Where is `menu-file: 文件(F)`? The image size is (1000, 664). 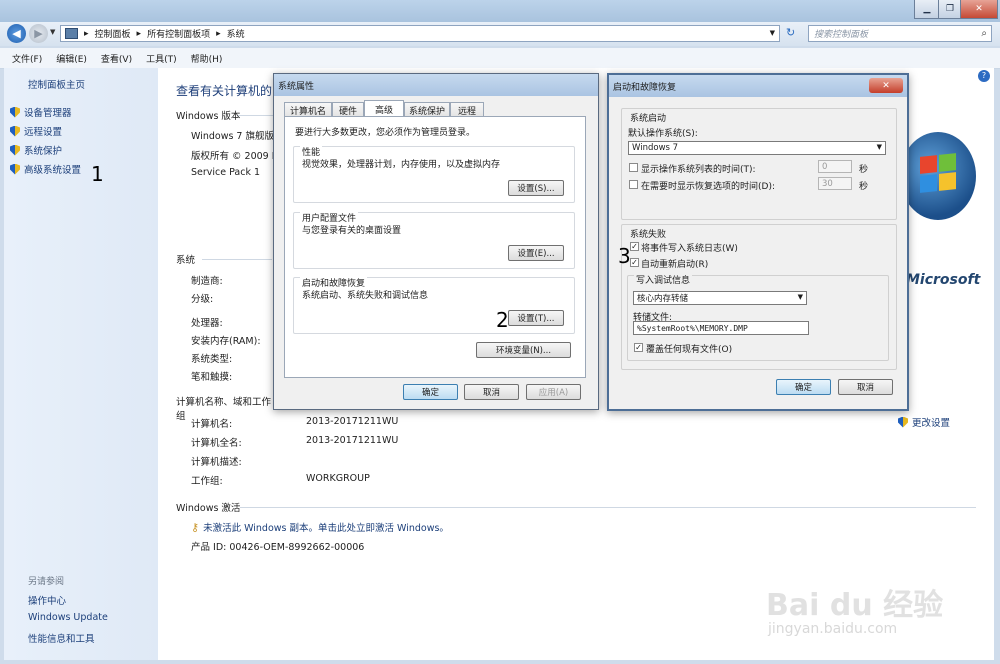
menu-file: 文件(F) is located at coordinates (24, 58).